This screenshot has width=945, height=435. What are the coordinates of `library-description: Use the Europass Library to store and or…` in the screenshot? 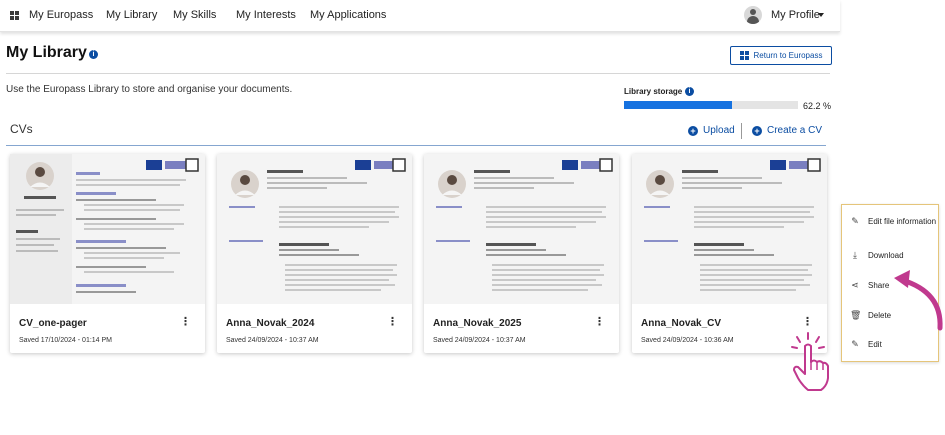 It's located at (149, 89).